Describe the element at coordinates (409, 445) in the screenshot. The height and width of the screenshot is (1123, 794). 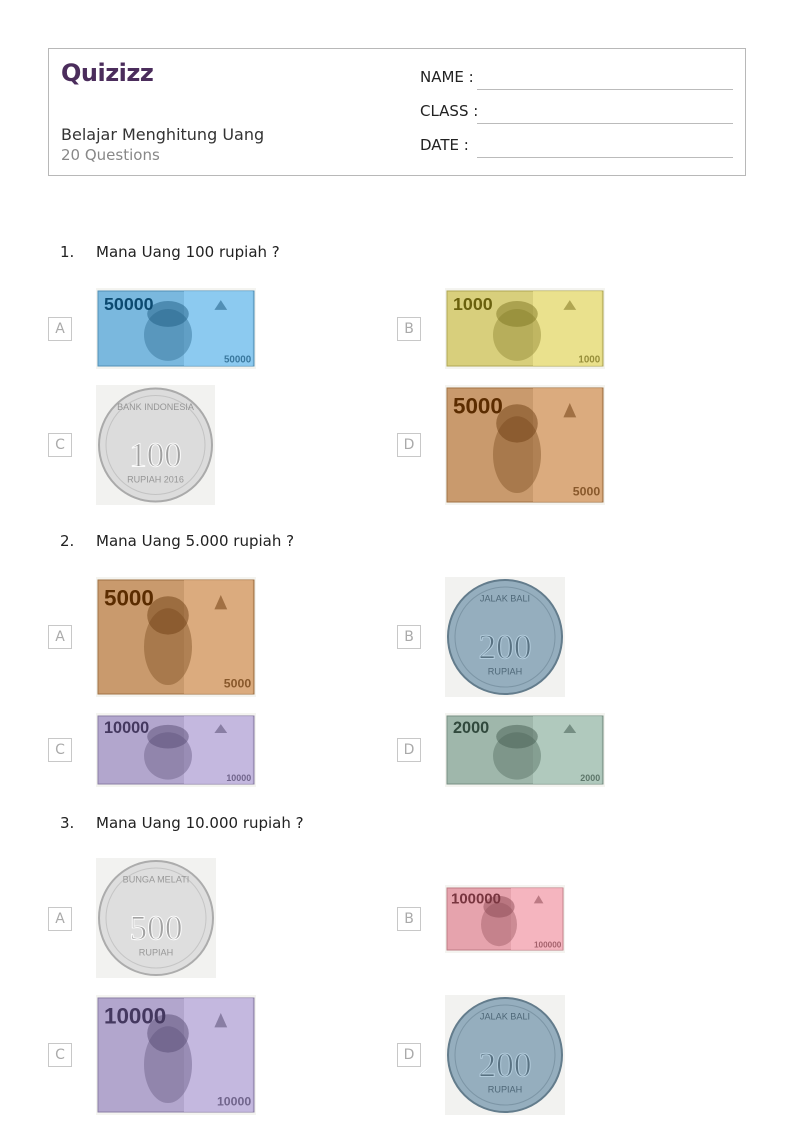
I see `q1-option-d-letter: D` at that location.